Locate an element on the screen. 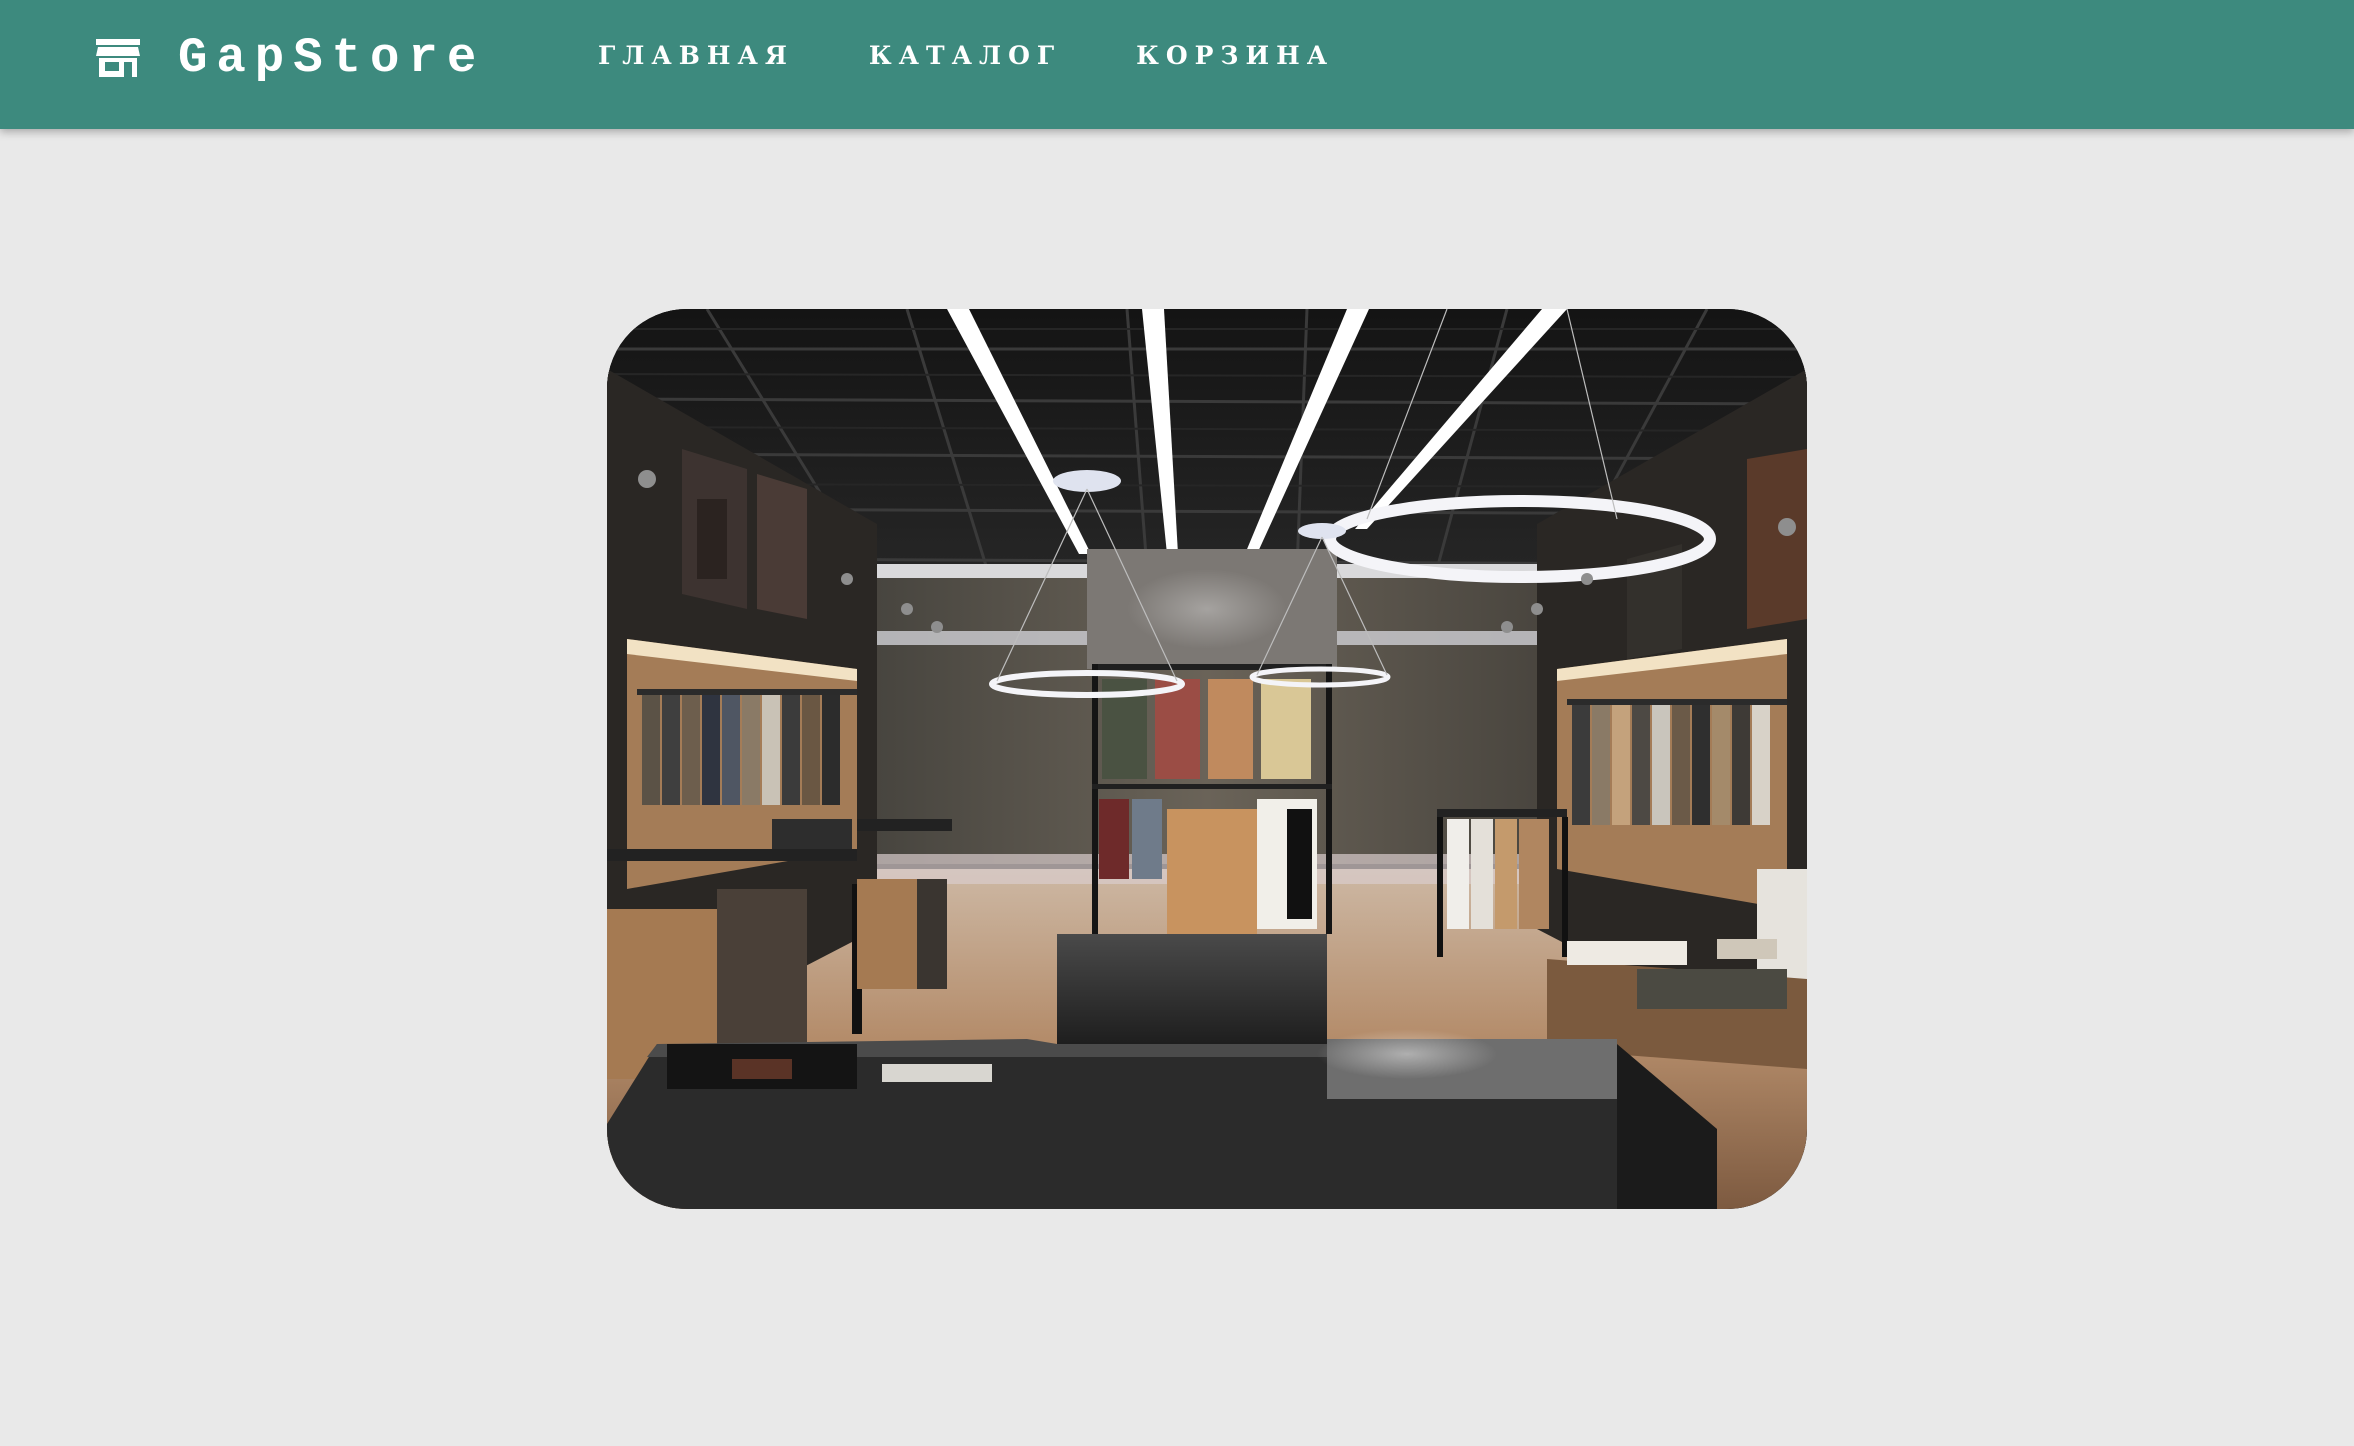 This screenshot has height=1446, width=2354. brand-logo-link: GapStore is located at coordinates (290, 58).